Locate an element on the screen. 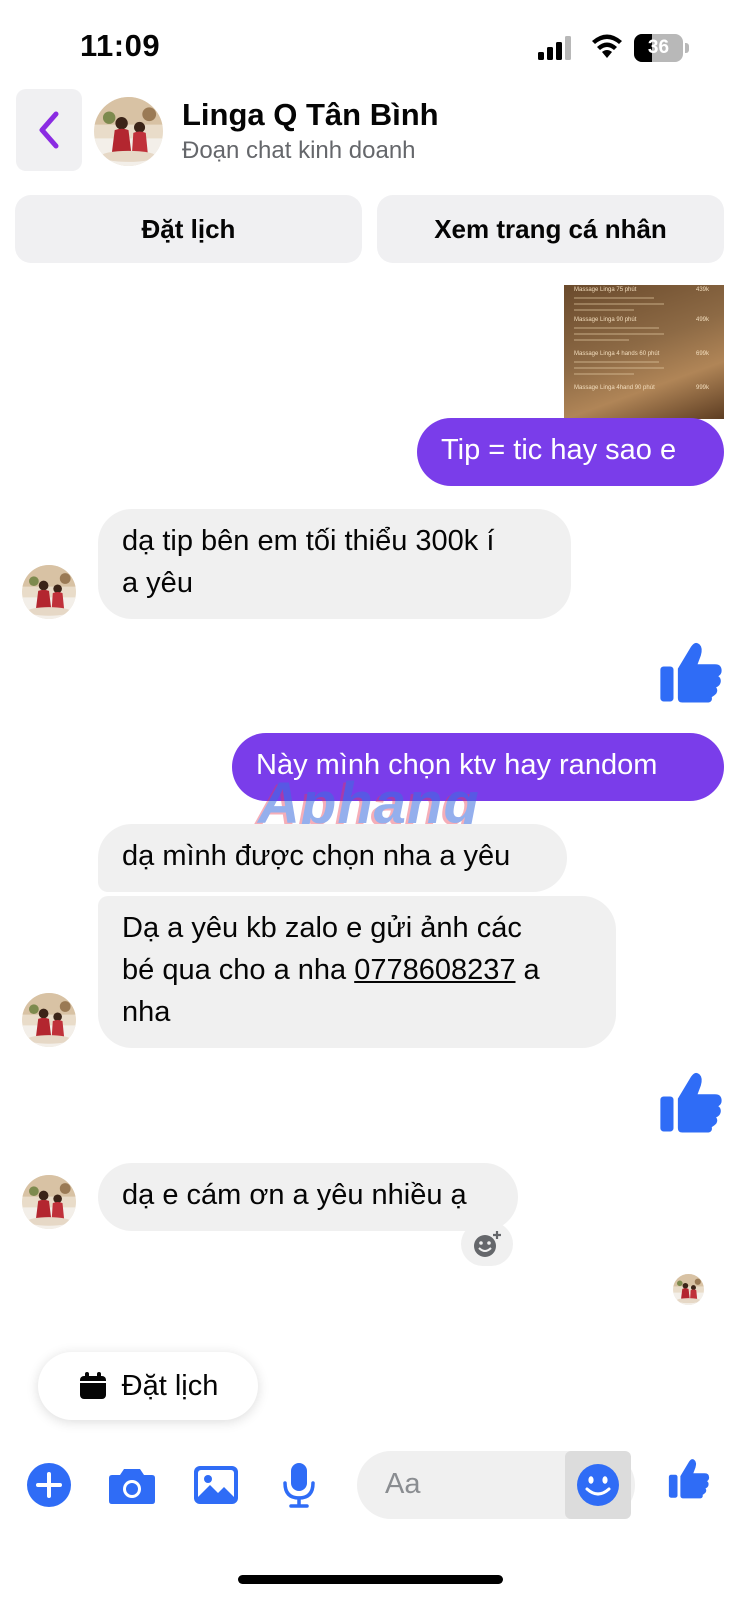 The image size is (740, 1600). message-text: dạ e cám ơn a yêu nhiều ạ is located at coordinates (294, 1195).